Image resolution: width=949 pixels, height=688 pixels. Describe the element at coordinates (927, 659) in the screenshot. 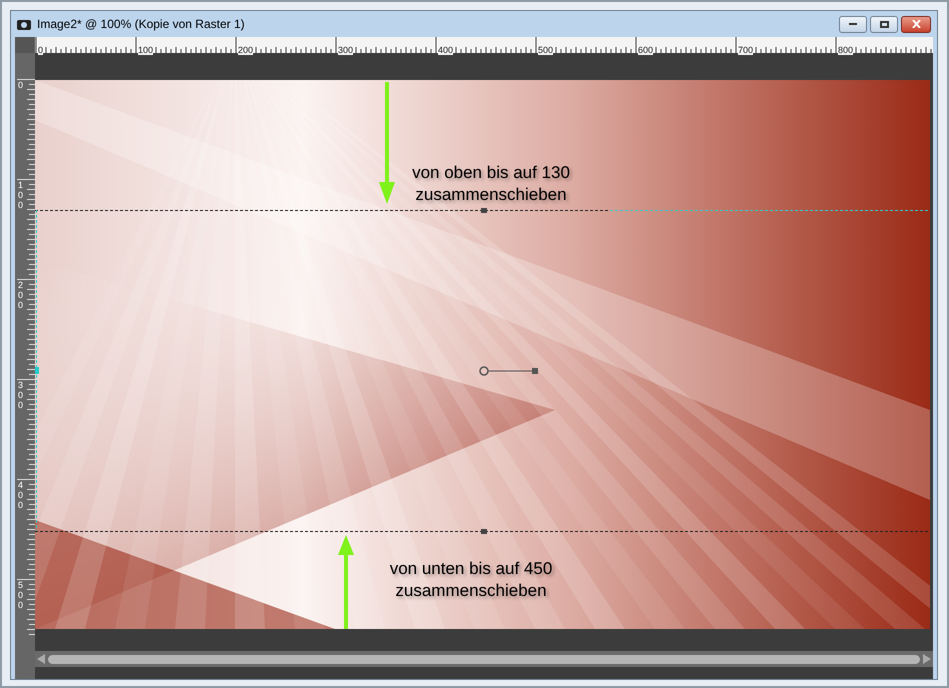

I see `right-arrow-icon` at that location.